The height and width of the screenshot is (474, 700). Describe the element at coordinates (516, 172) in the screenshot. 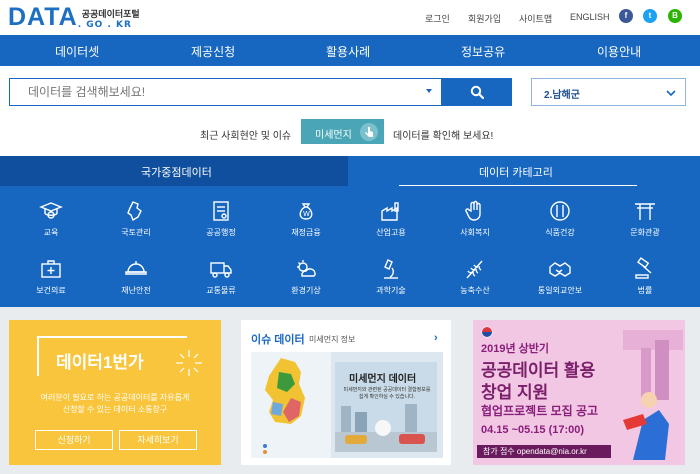

I see `tab-data-category: 데이터 카테고리` at that location.